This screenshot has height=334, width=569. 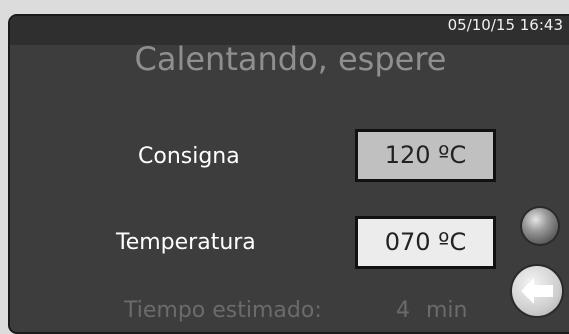 I want to click on back-arrow-icon, so click(x=537, y=291).